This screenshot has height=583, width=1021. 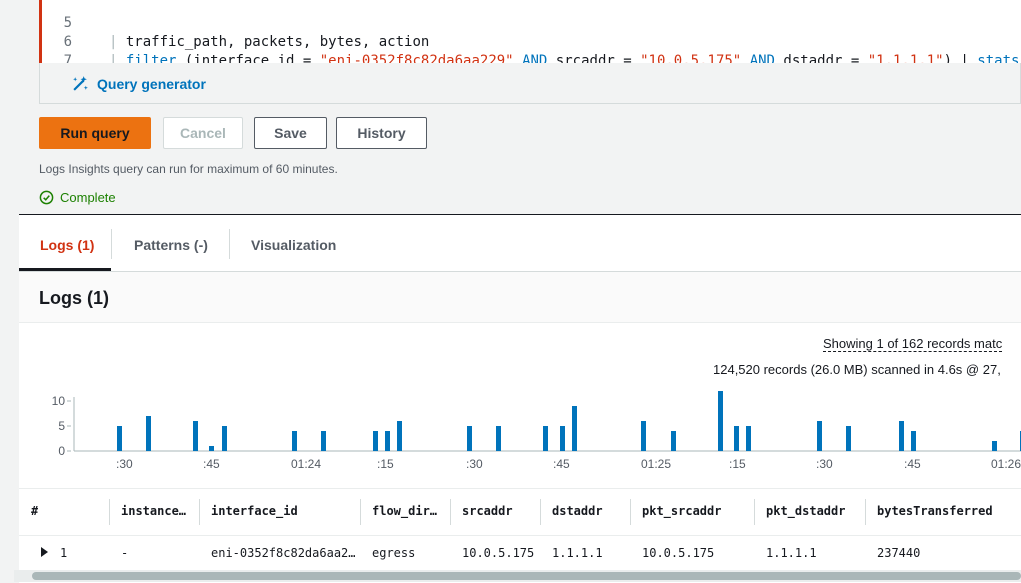 What do you see at coordinates (46, 197) in the screenshot?
I see `check-circle-icon` at bounding box center [46, 197].